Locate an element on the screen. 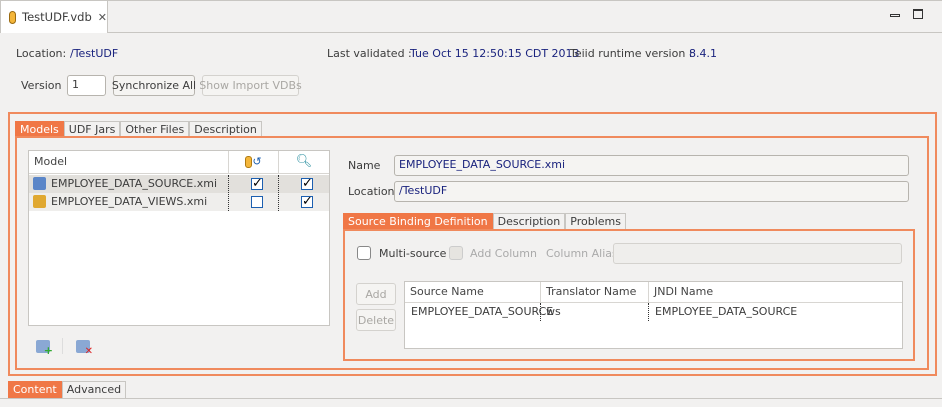 Image resolution: width=942 pixels, height=407 pixels. show-import-vdbs-button: Show Import VDBs is located at coordinates (250, 85).